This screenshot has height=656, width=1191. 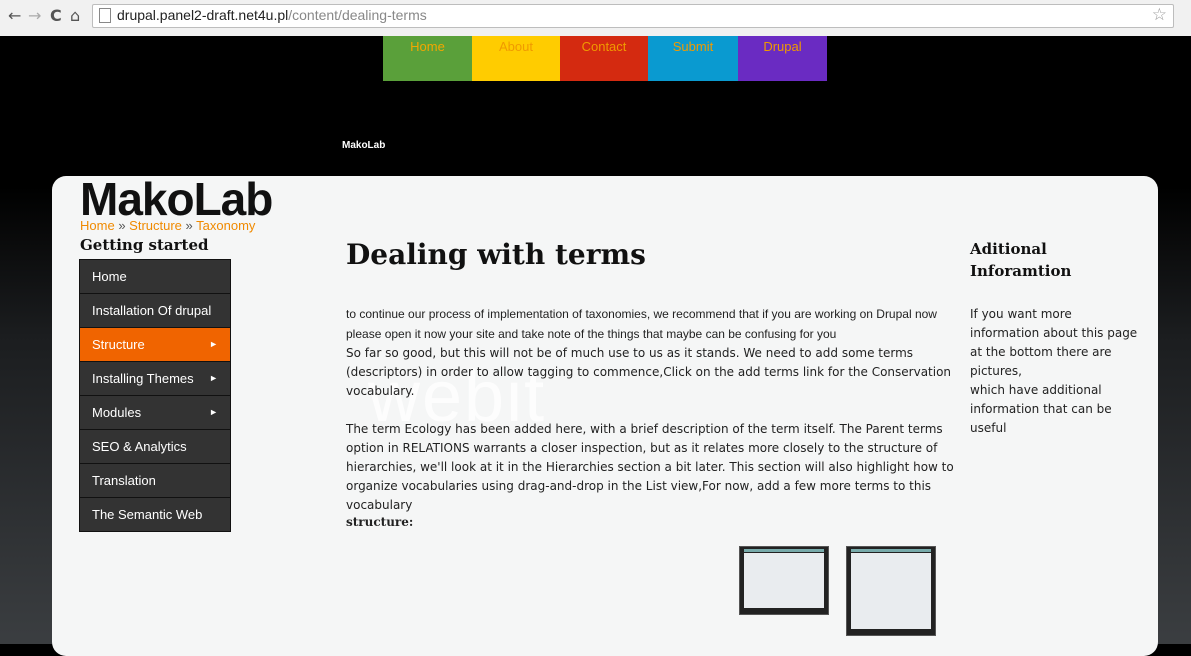 What do you see at coordinates (225, 225) in the screenshot?
I see `breadcrumb-taxonomy: Taxonomy` at bounding box center [225, 225].